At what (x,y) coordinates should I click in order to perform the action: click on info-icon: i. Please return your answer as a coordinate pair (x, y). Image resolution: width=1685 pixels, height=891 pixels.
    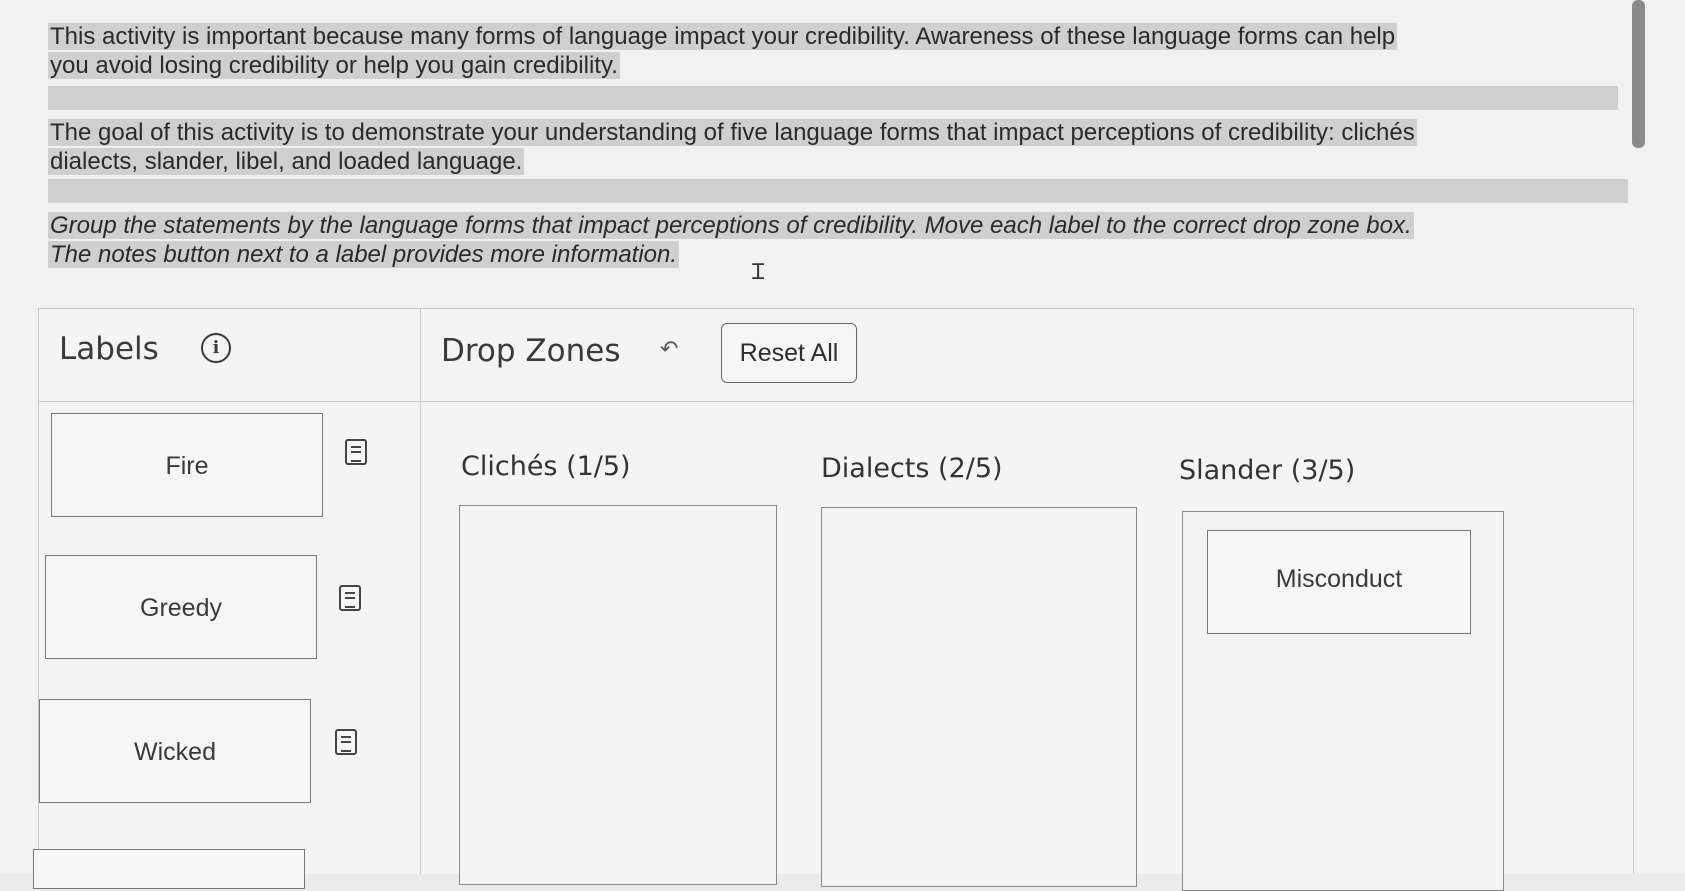
    Looking at the image, I should click on (216, 348).